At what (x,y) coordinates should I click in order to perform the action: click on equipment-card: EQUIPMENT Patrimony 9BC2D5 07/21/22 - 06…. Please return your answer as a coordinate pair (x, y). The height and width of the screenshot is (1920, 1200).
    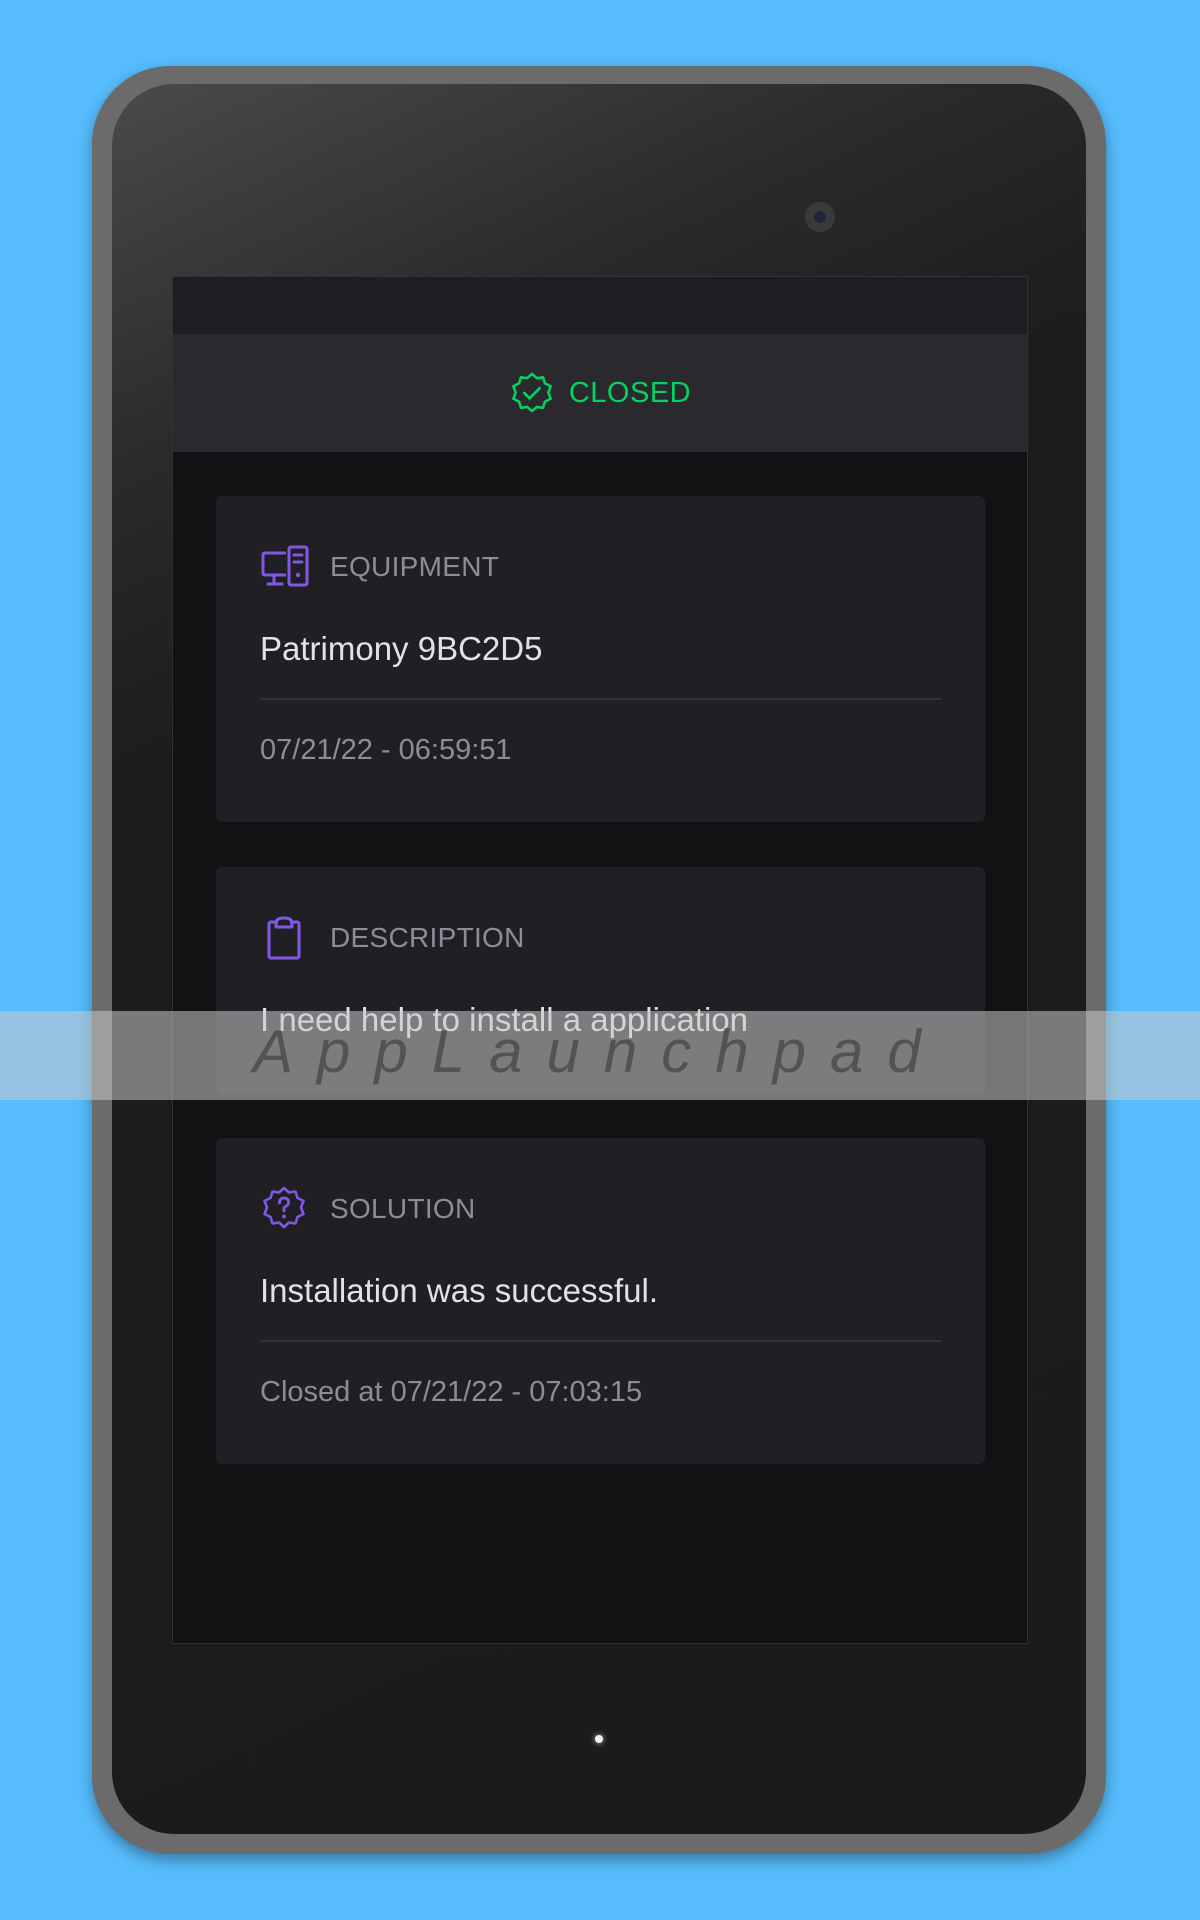
    Looking at the image, I should click on (600, 659).